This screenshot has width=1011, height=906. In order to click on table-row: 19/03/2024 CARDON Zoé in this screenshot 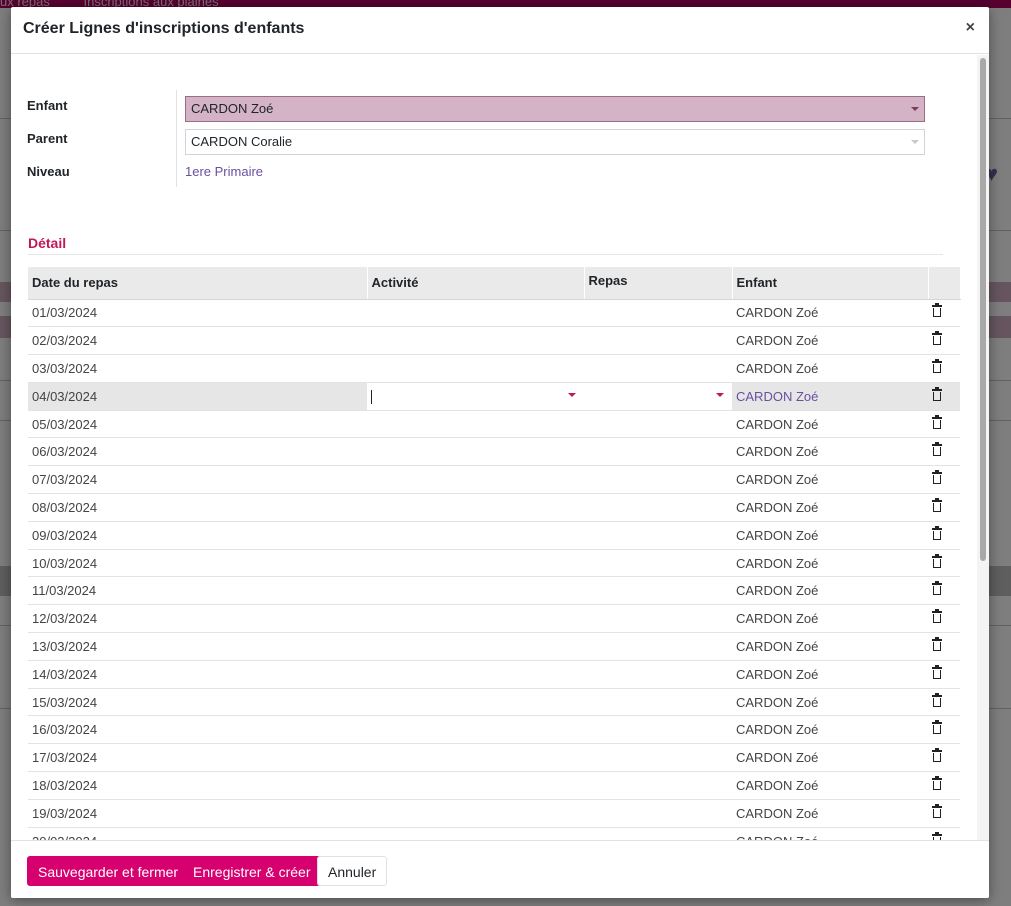, I will do `click(494, 813)`.